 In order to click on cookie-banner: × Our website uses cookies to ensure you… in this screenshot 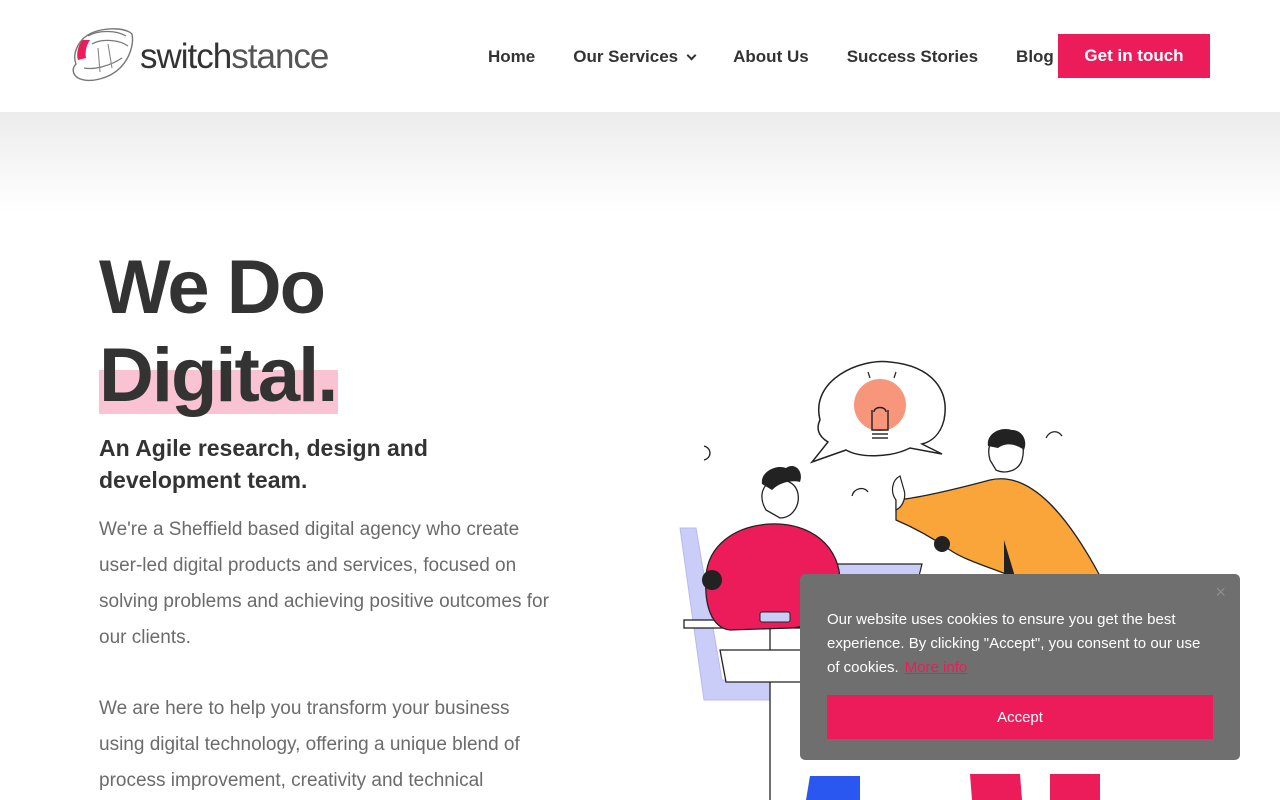, I will do `click(1020, 667)`.